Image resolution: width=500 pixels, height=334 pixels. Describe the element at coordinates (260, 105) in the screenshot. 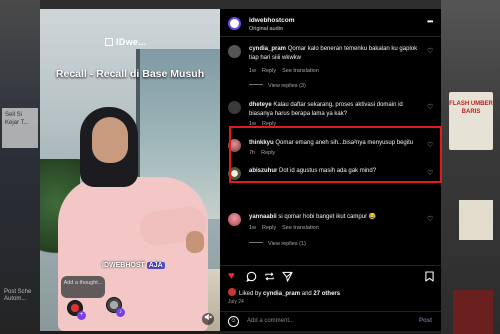

I see `comment-user: dheteye` at that location.